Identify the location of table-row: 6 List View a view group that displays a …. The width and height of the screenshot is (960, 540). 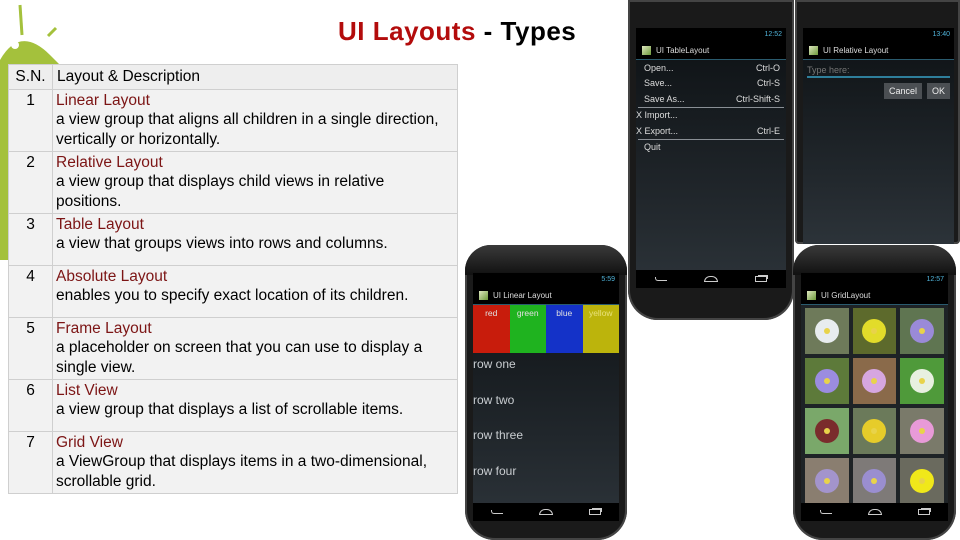
(233, 405).